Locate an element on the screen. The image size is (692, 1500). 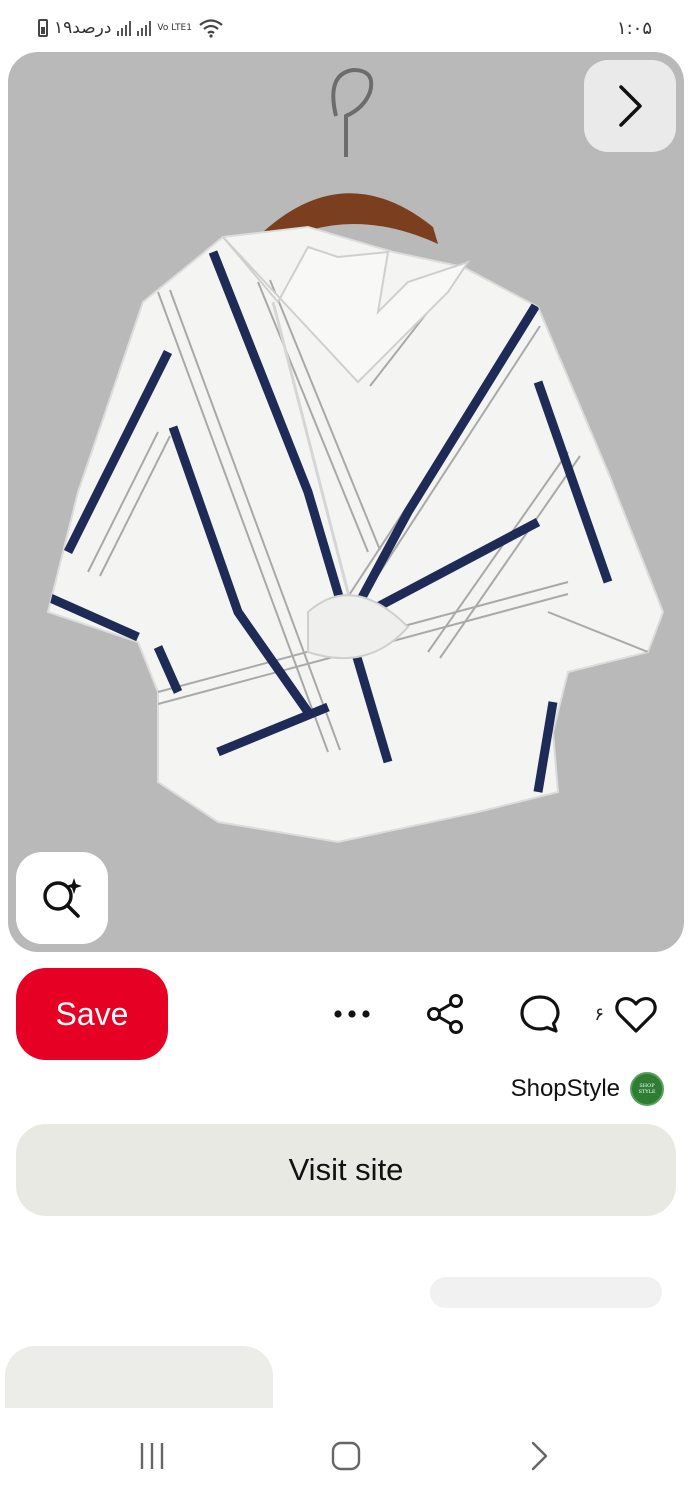
comment-icon is located at coordinates (540, 1014).